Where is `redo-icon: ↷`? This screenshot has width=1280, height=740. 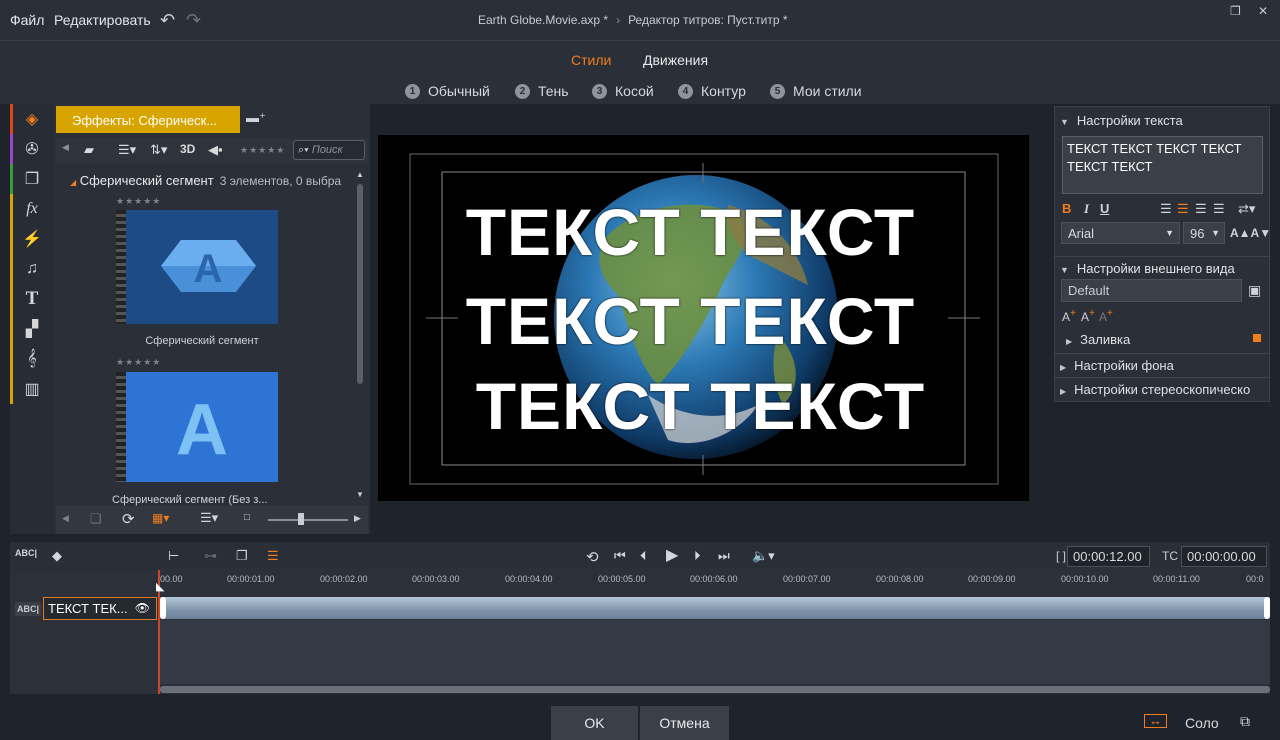
redo-icon: ↷ is located at coordinates (193, 20).